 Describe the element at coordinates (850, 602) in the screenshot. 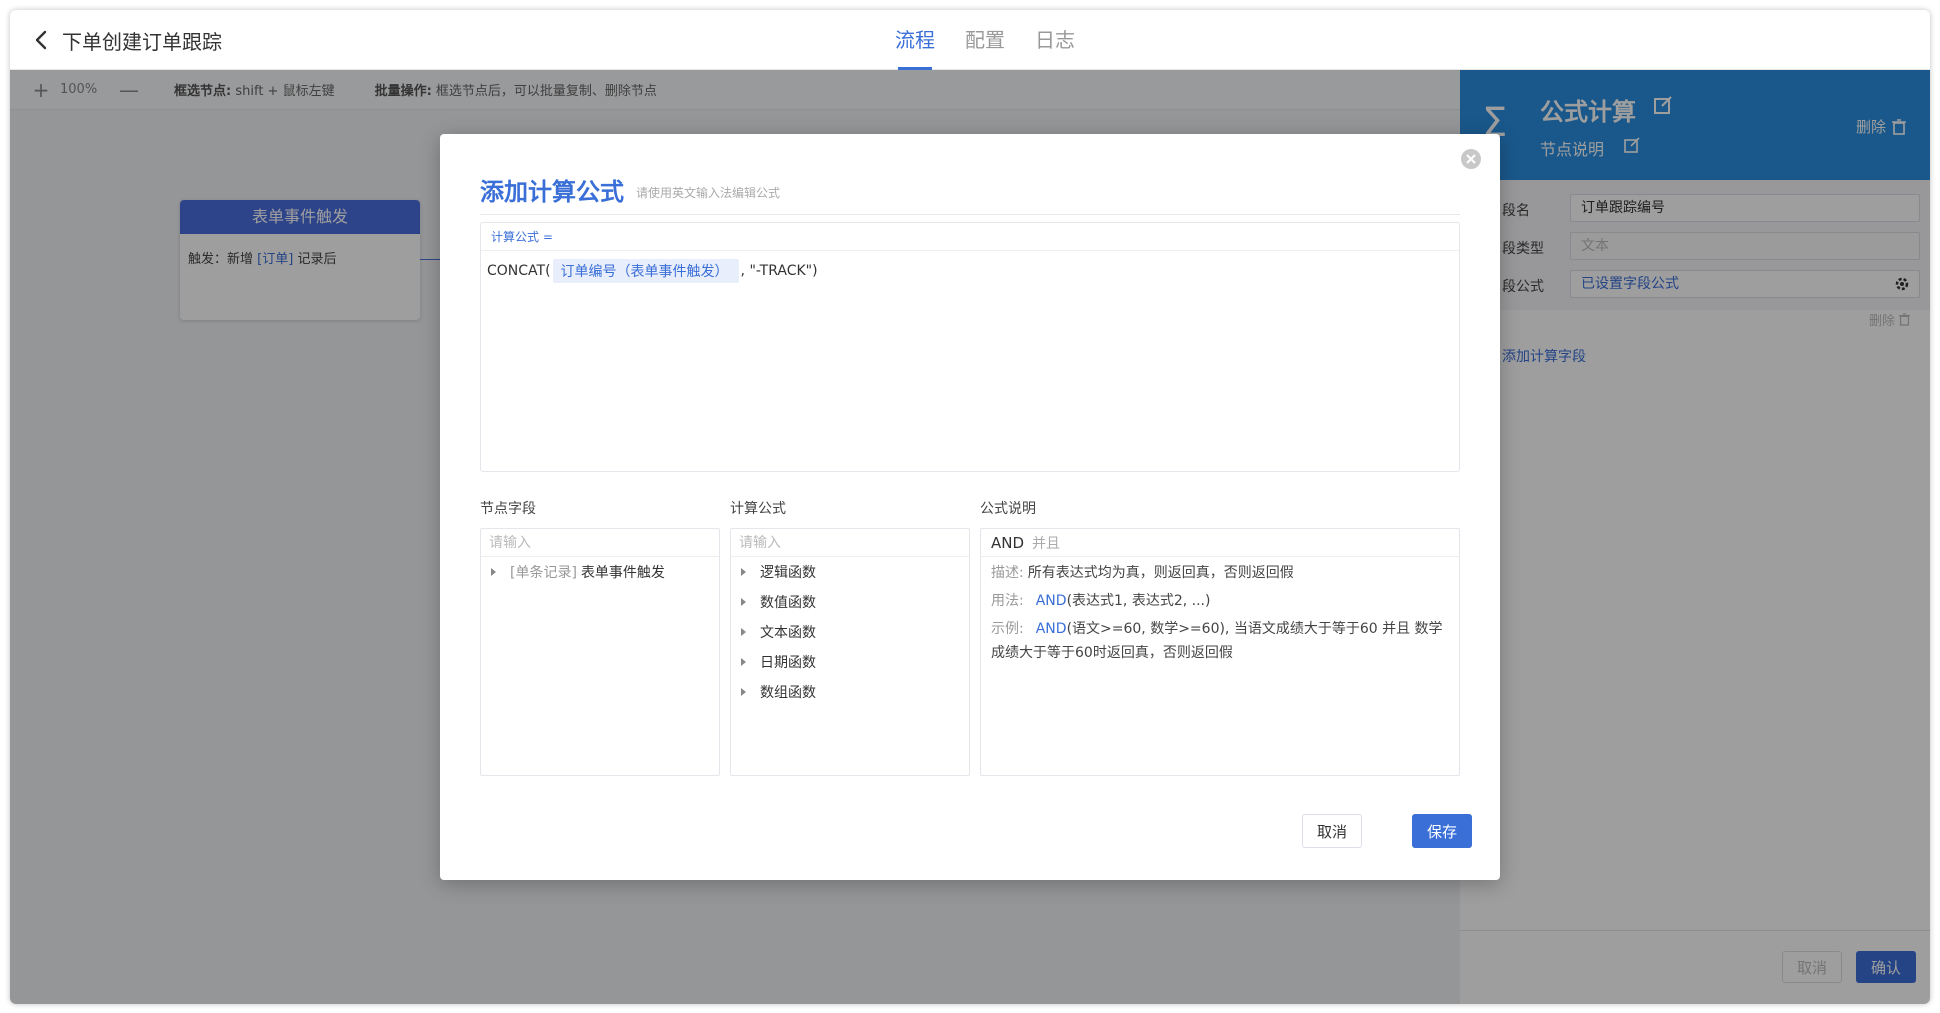

I see `category-number: 数值函数` at that location.